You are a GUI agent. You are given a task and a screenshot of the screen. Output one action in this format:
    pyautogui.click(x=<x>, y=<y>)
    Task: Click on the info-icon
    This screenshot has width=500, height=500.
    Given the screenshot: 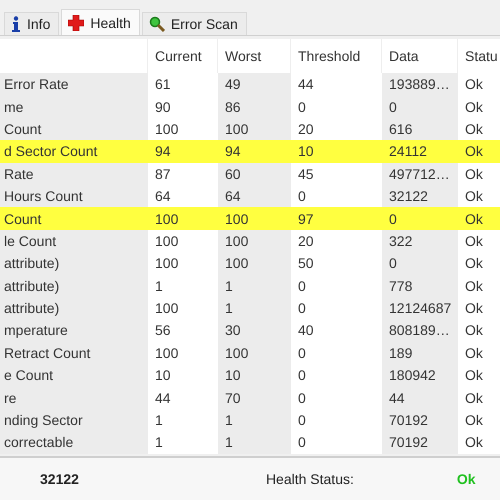 What is the action you would take?
    pyautogui.click(x=16, y=24)
    